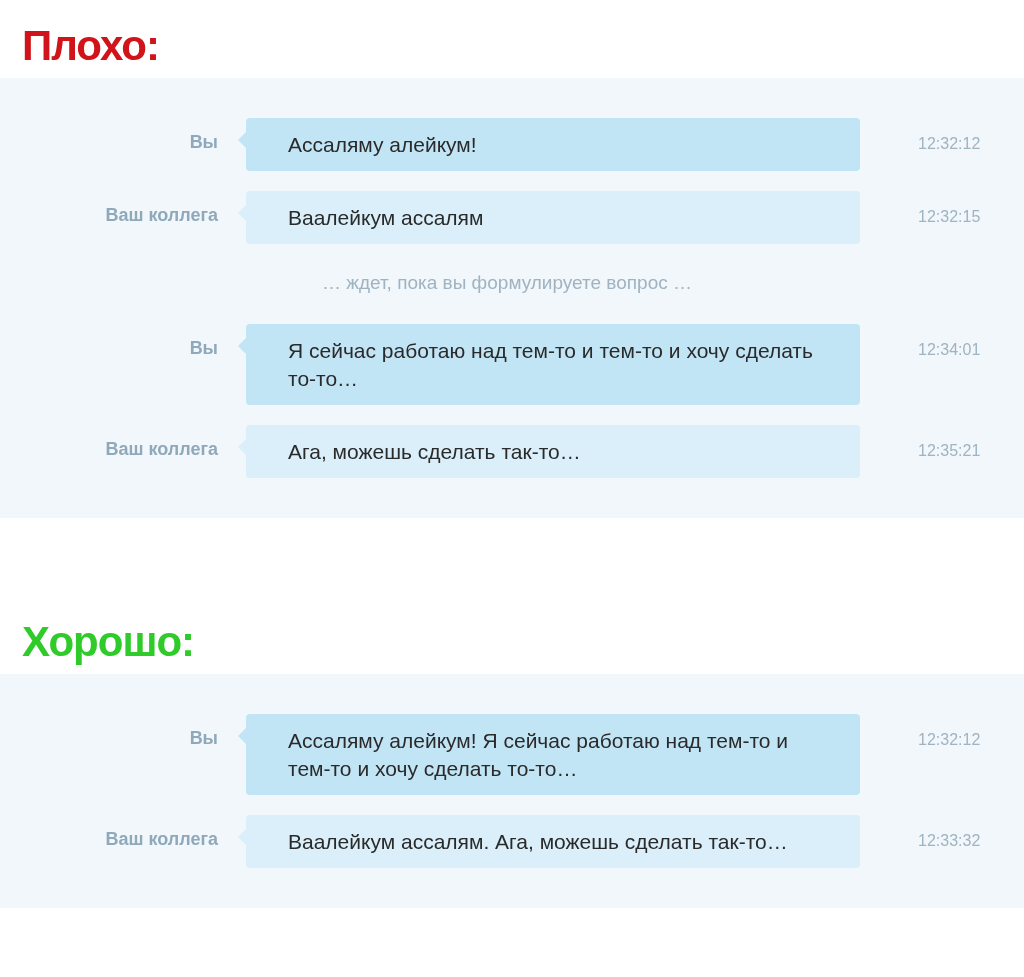  I want to click on message-time: 12:32:15, so click(949, 216).